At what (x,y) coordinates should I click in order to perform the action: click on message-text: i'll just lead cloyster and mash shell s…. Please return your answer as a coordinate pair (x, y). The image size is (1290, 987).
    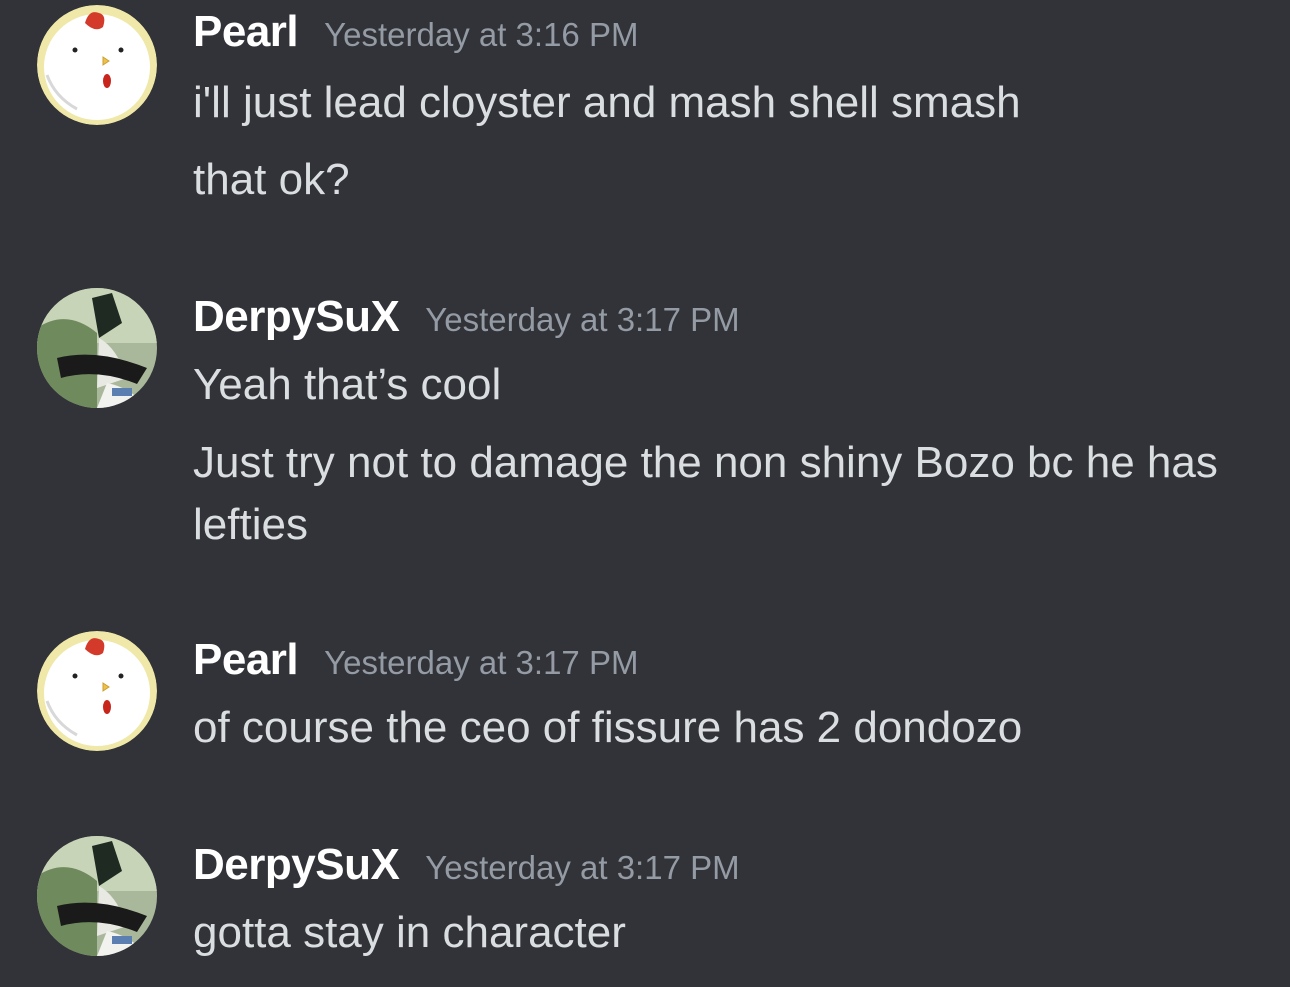
    Looking at the image, I should click on (607, 102).